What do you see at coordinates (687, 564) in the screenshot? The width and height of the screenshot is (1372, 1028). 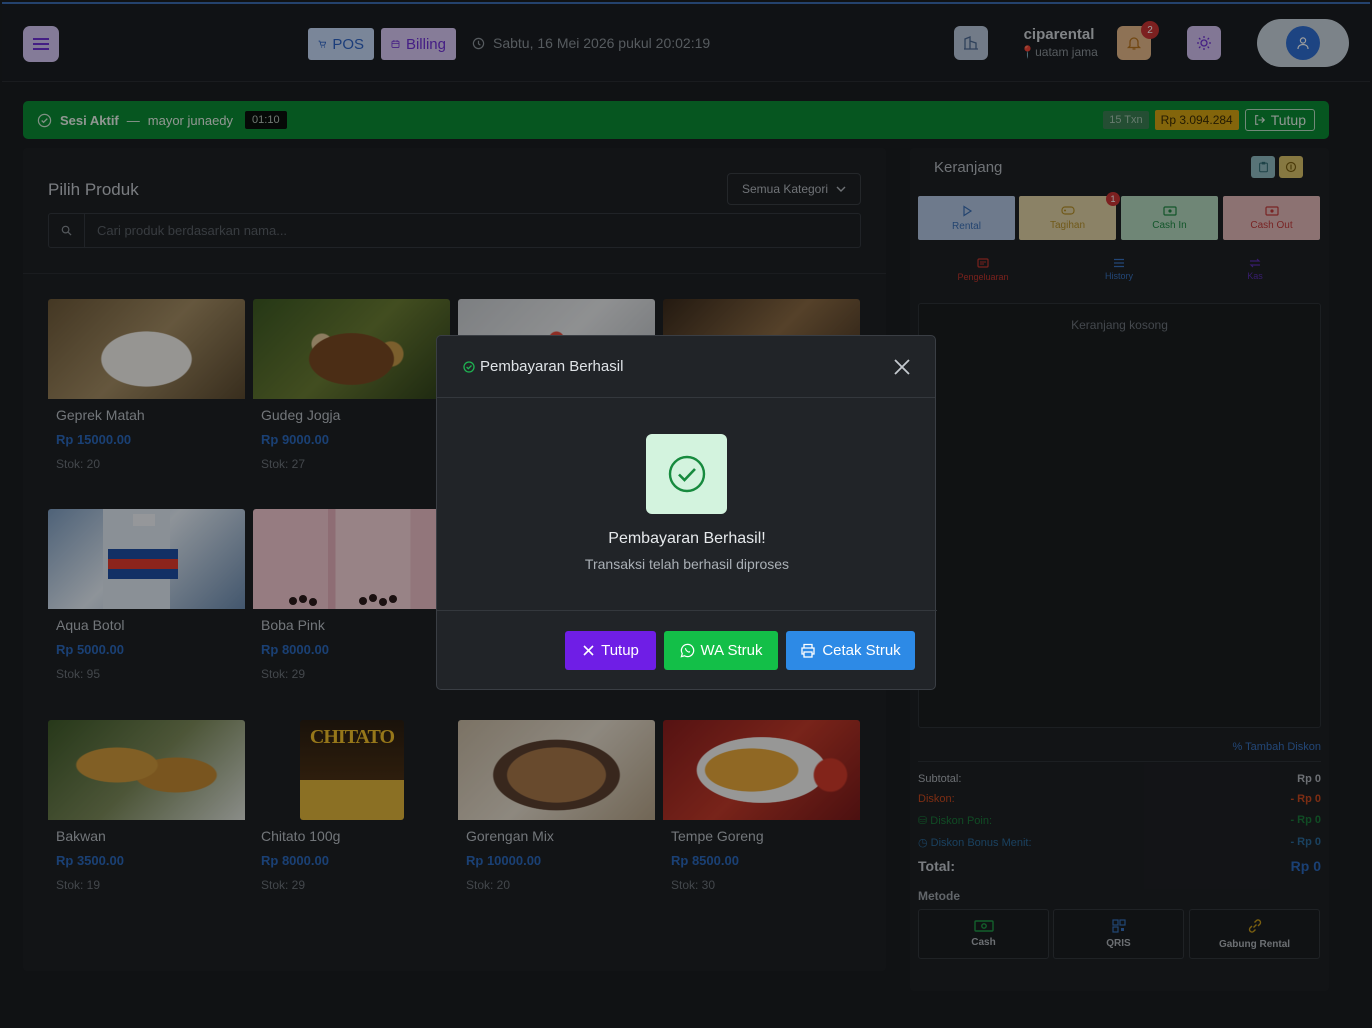 I see `modal-subtitle: Transaksi telah berhasil diproses` at bounding box center [687, 564].